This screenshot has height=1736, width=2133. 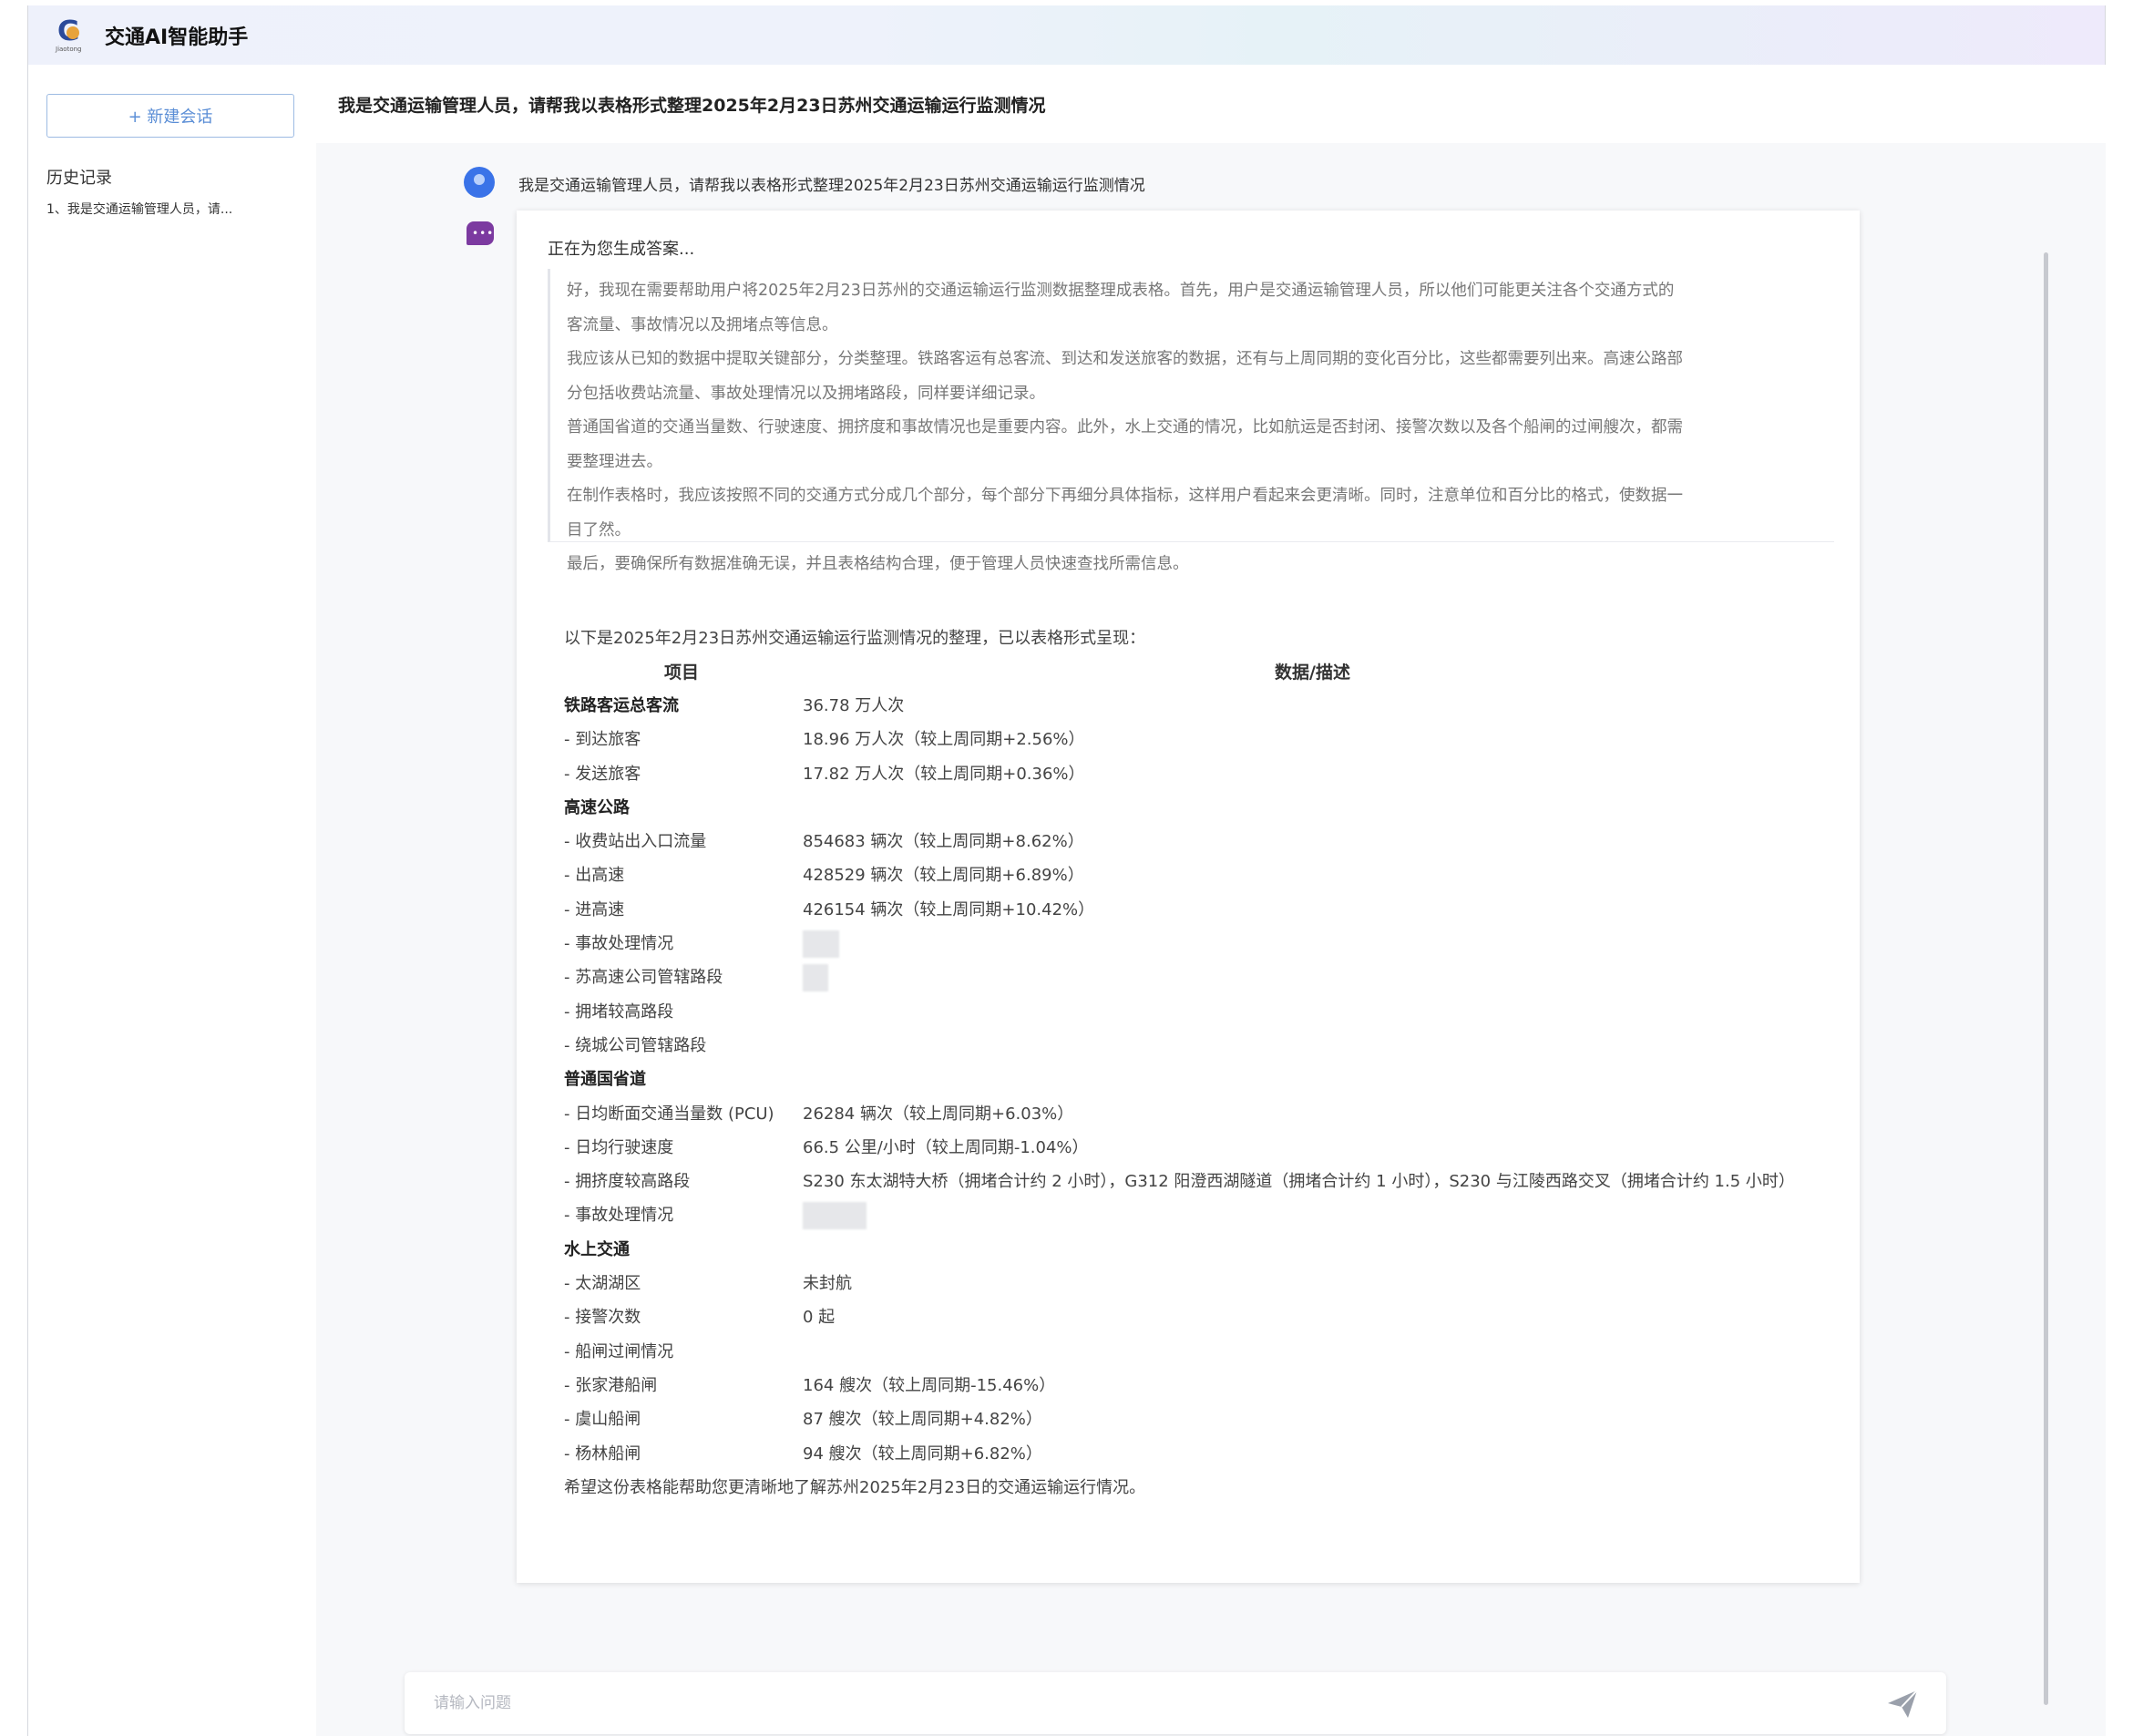 What do you see at coordinates (1144, 1703) in the screenshot?
I see `question-input` at bounding box center [1144, 1703].